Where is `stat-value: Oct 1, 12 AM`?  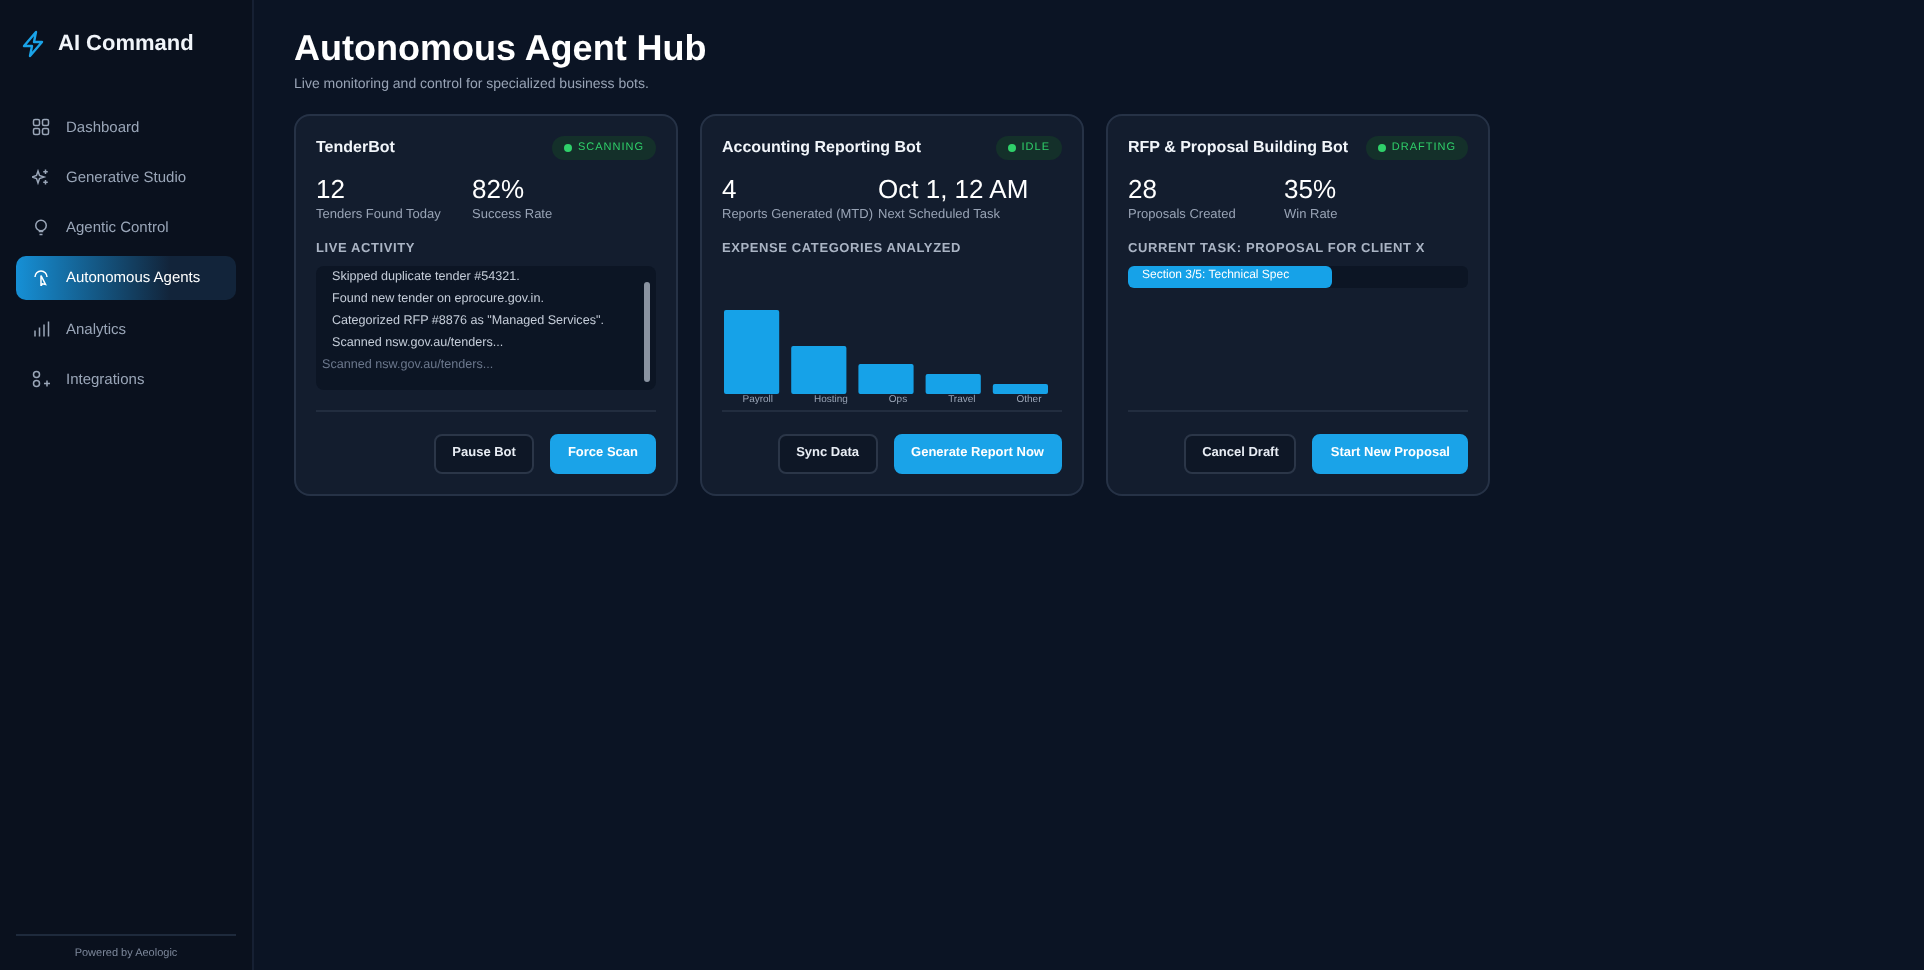
stat-value: Oct 1, 12 AM is located at coordinates (954, 191).